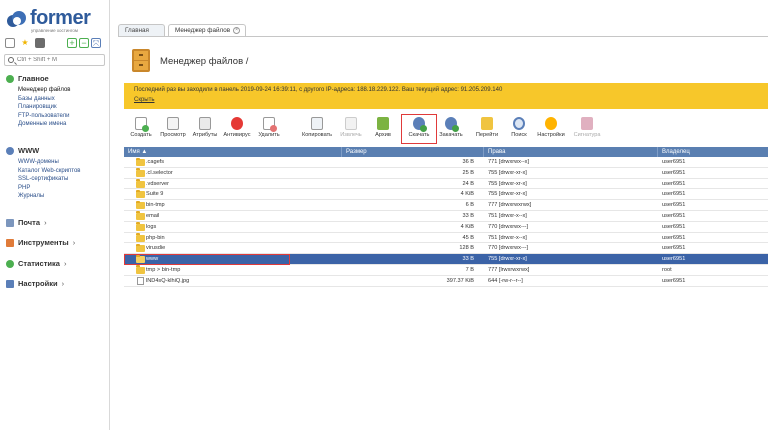 This screenshot has width=768, height=430. What do you see at coordinates (383, 123) in the screenshot?
I see `archive-icon` at bounding box center [383, 123].